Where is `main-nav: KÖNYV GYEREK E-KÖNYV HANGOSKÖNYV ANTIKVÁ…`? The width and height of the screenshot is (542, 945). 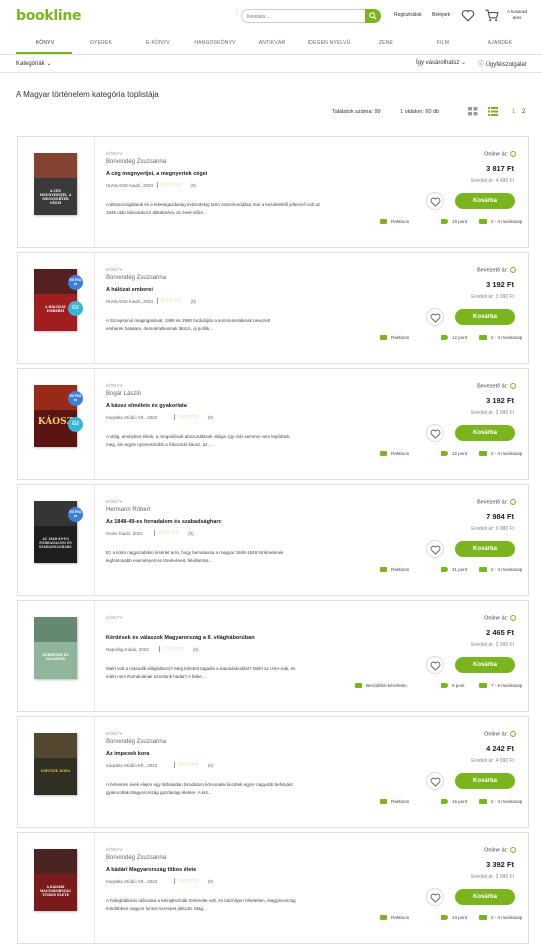
main-nav: KÖNYV GYEREK E-KÖNYV HANGOSKÖNYV ANTIKVÁ… is located at coordinates (271, 44).